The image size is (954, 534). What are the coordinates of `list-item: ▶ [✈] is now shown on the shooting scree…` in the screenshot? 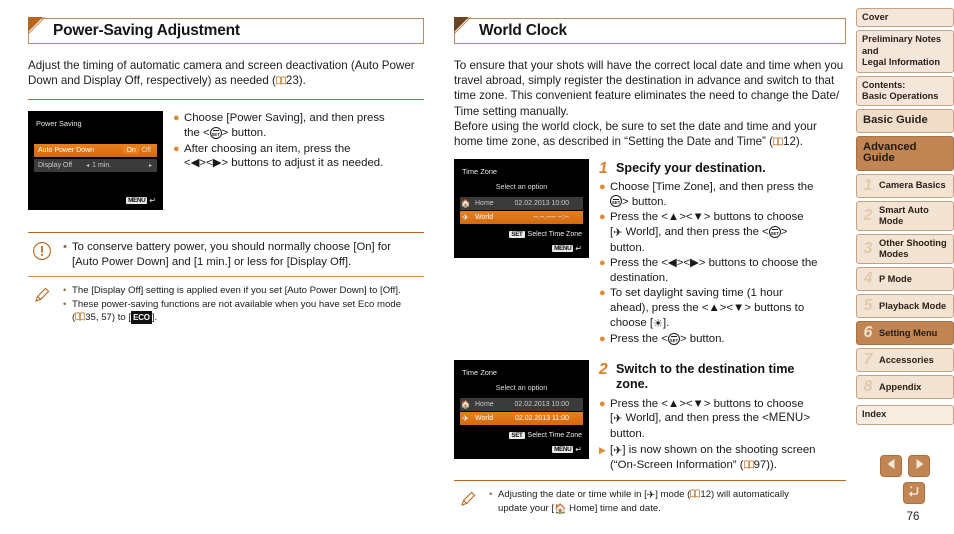 It's located at (722, 458).